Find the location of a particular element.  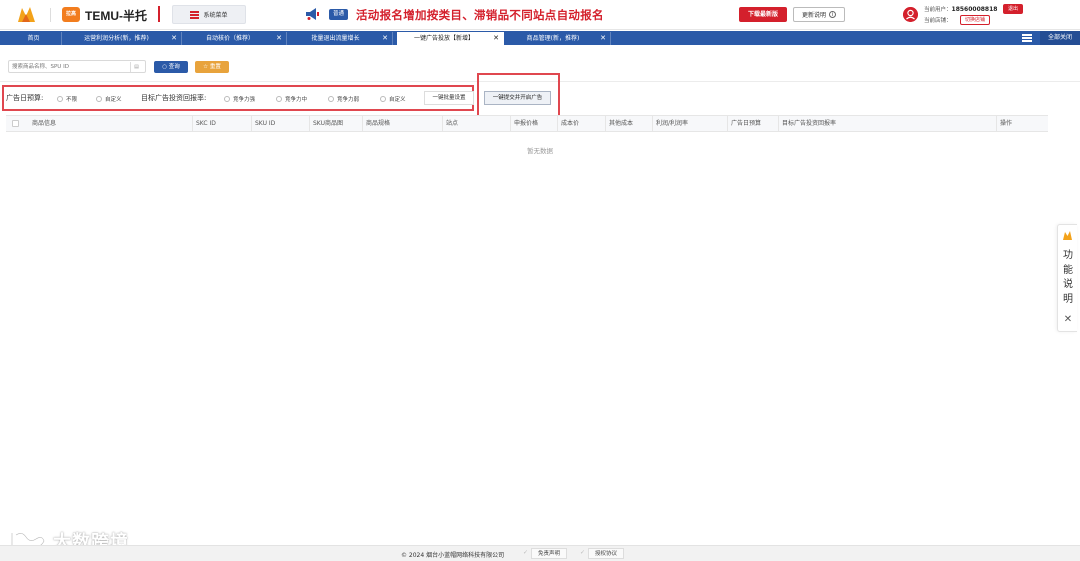

system-menu-button: 系统菜单 is located at coordinates (209, 14).